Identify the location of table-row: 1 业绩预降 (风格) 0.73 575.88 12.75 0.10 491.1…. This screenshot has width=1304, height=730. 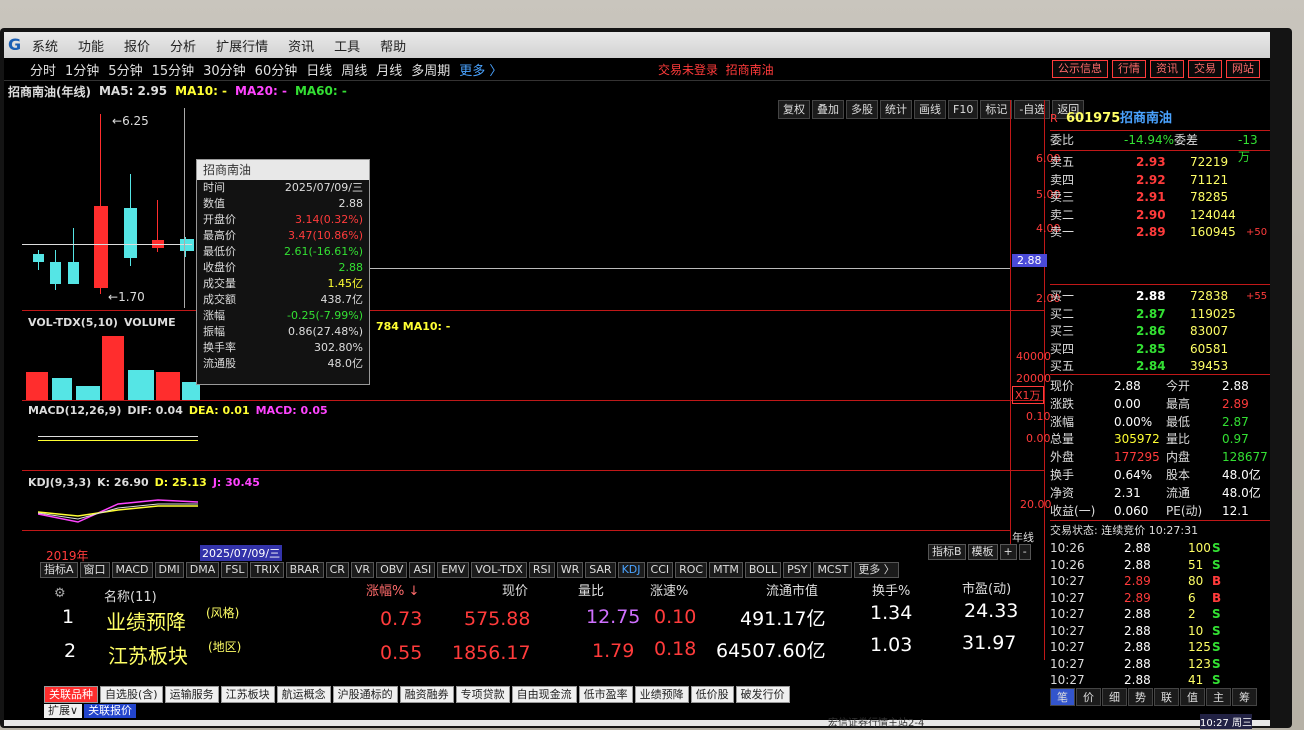
(538, 617).